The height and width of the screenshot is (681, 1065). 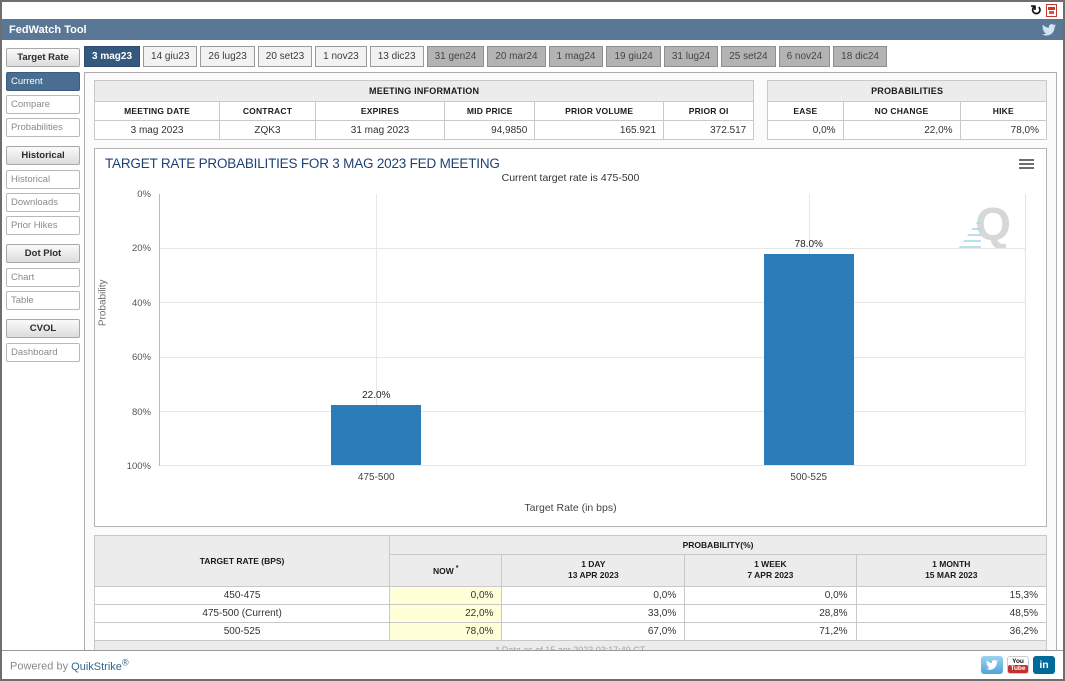 What do you see at coordinates (1003, 130) in the screenshot?
I see `probabilities-value: 78,0%` at bounding box center [1003, 130].